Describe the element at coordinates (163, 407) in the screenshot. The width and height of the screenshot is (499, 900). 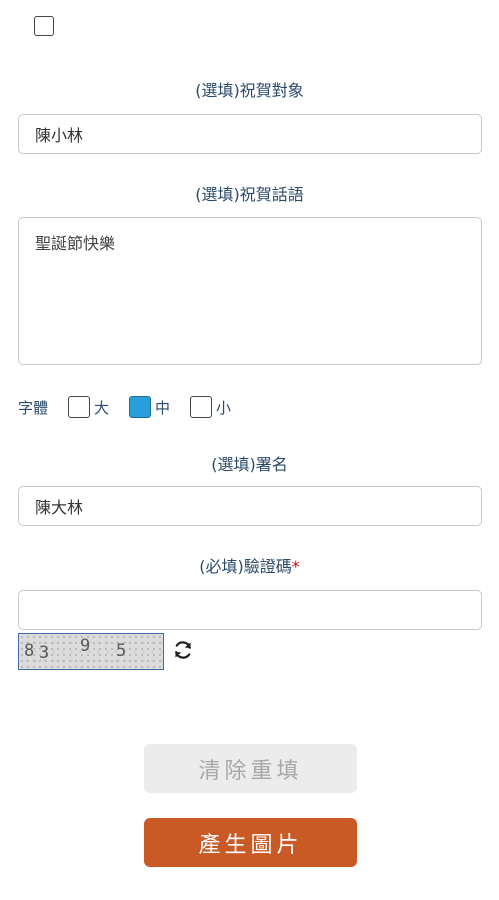
I see `font-size-medium-label: 中` at that location.